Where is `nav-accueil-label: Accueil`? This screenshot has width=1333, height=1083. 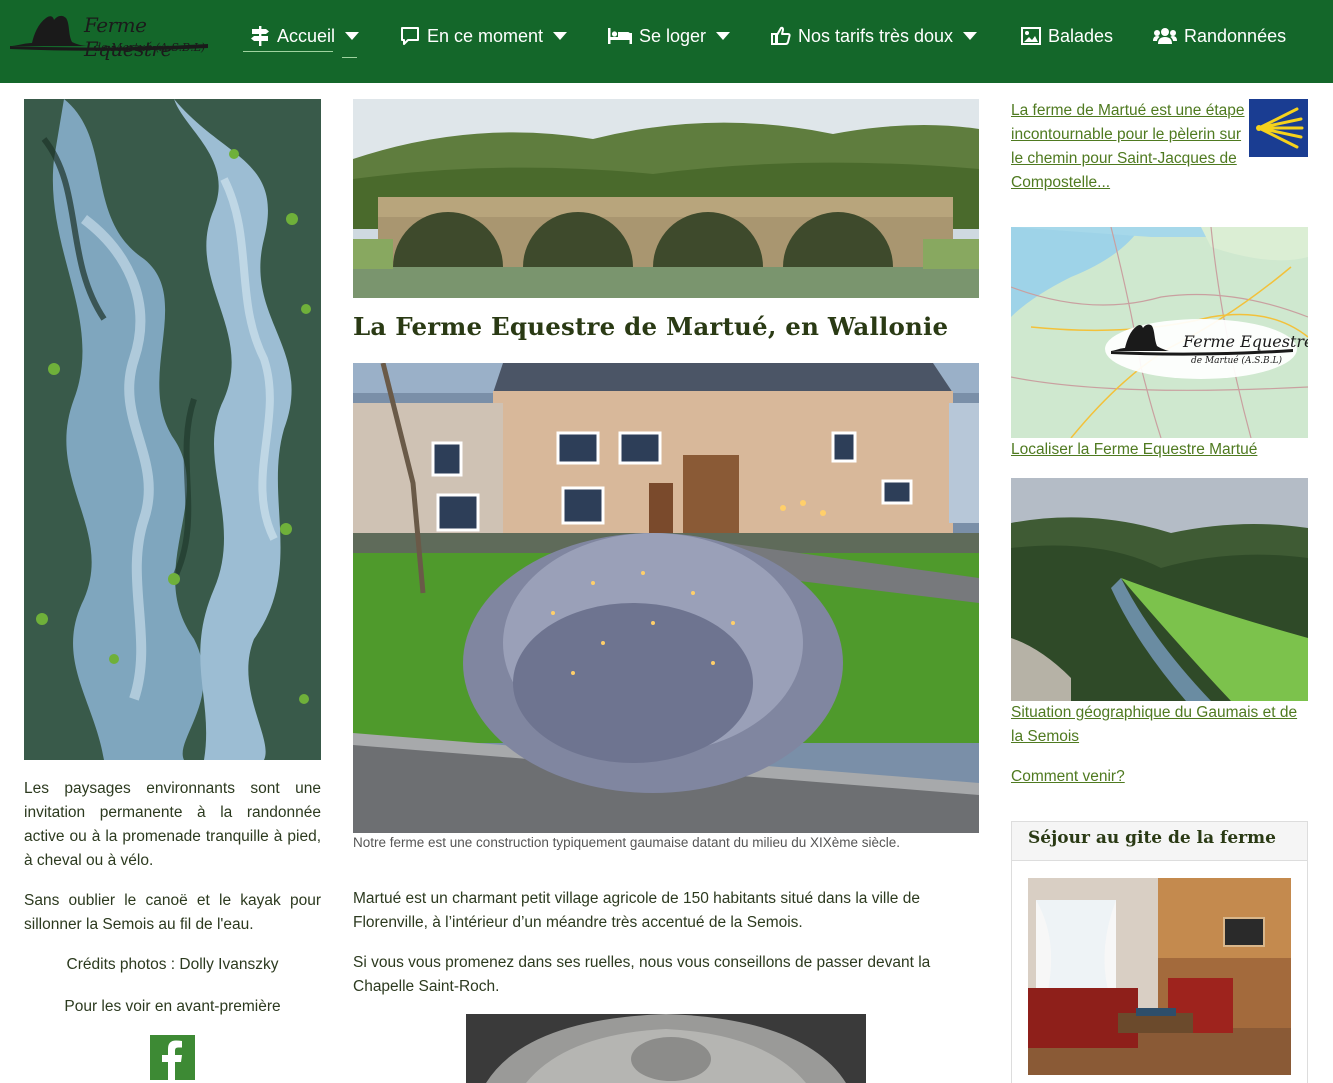 nav-accueil-label: Accueil is located at coordinates (306, 35).